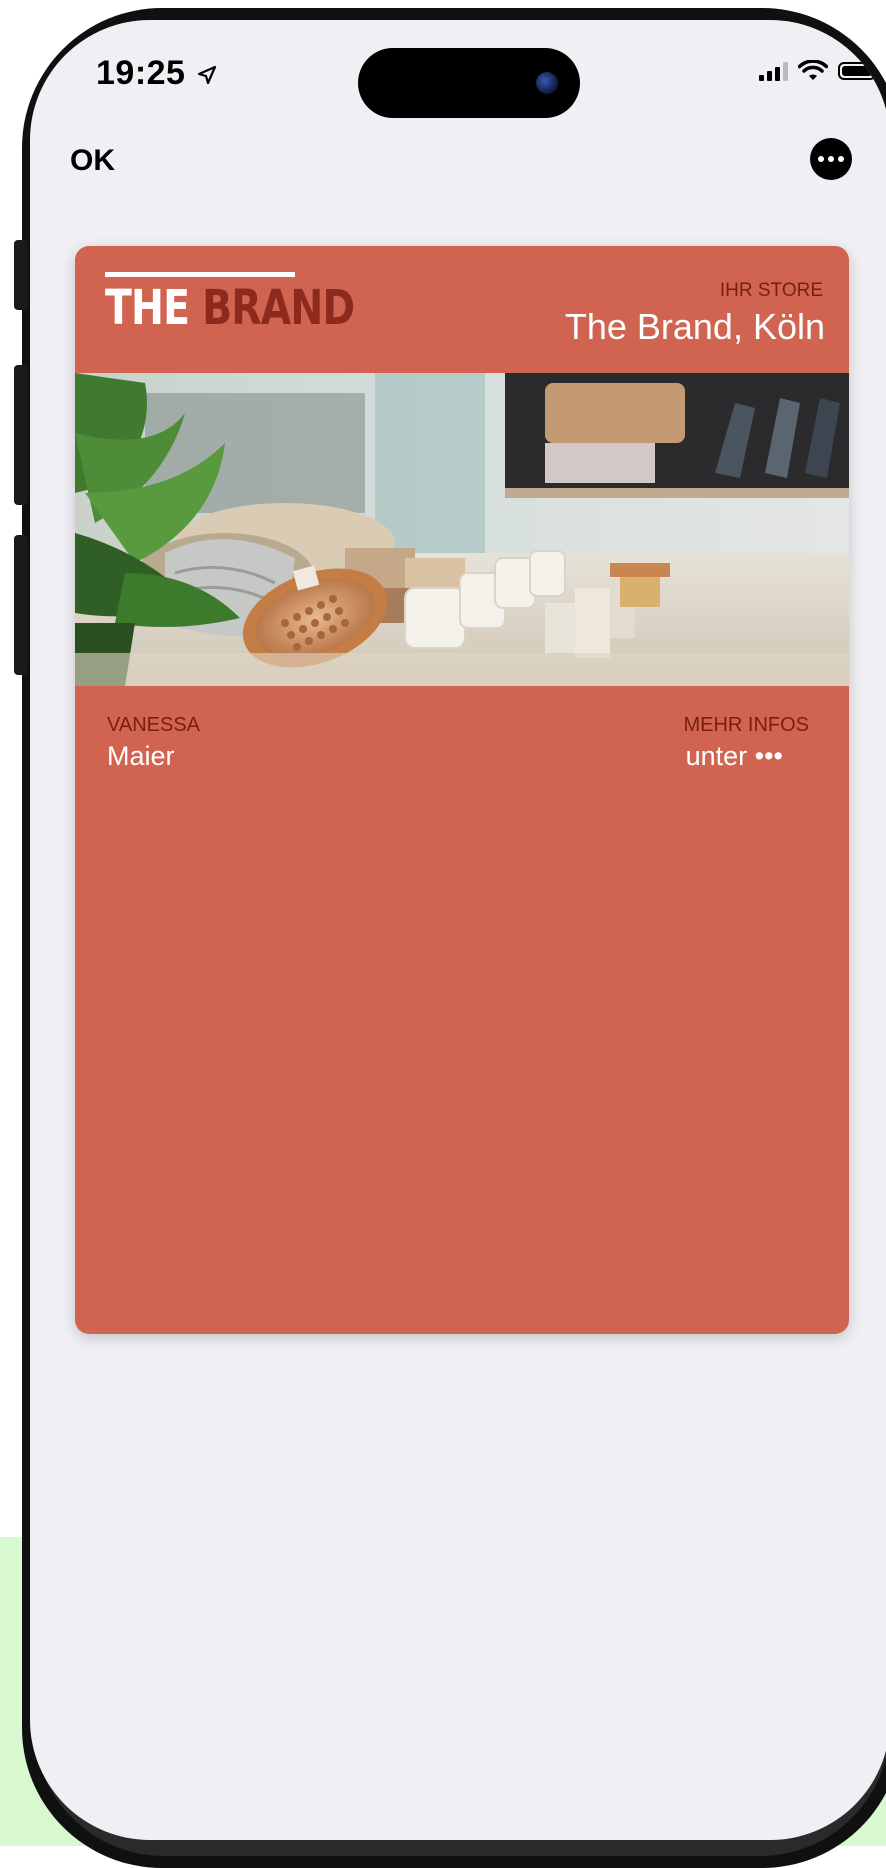 The width and height of the screenshot is (886, 1868). I want to click on logo-text: THE BRAND, so click(230, 308).